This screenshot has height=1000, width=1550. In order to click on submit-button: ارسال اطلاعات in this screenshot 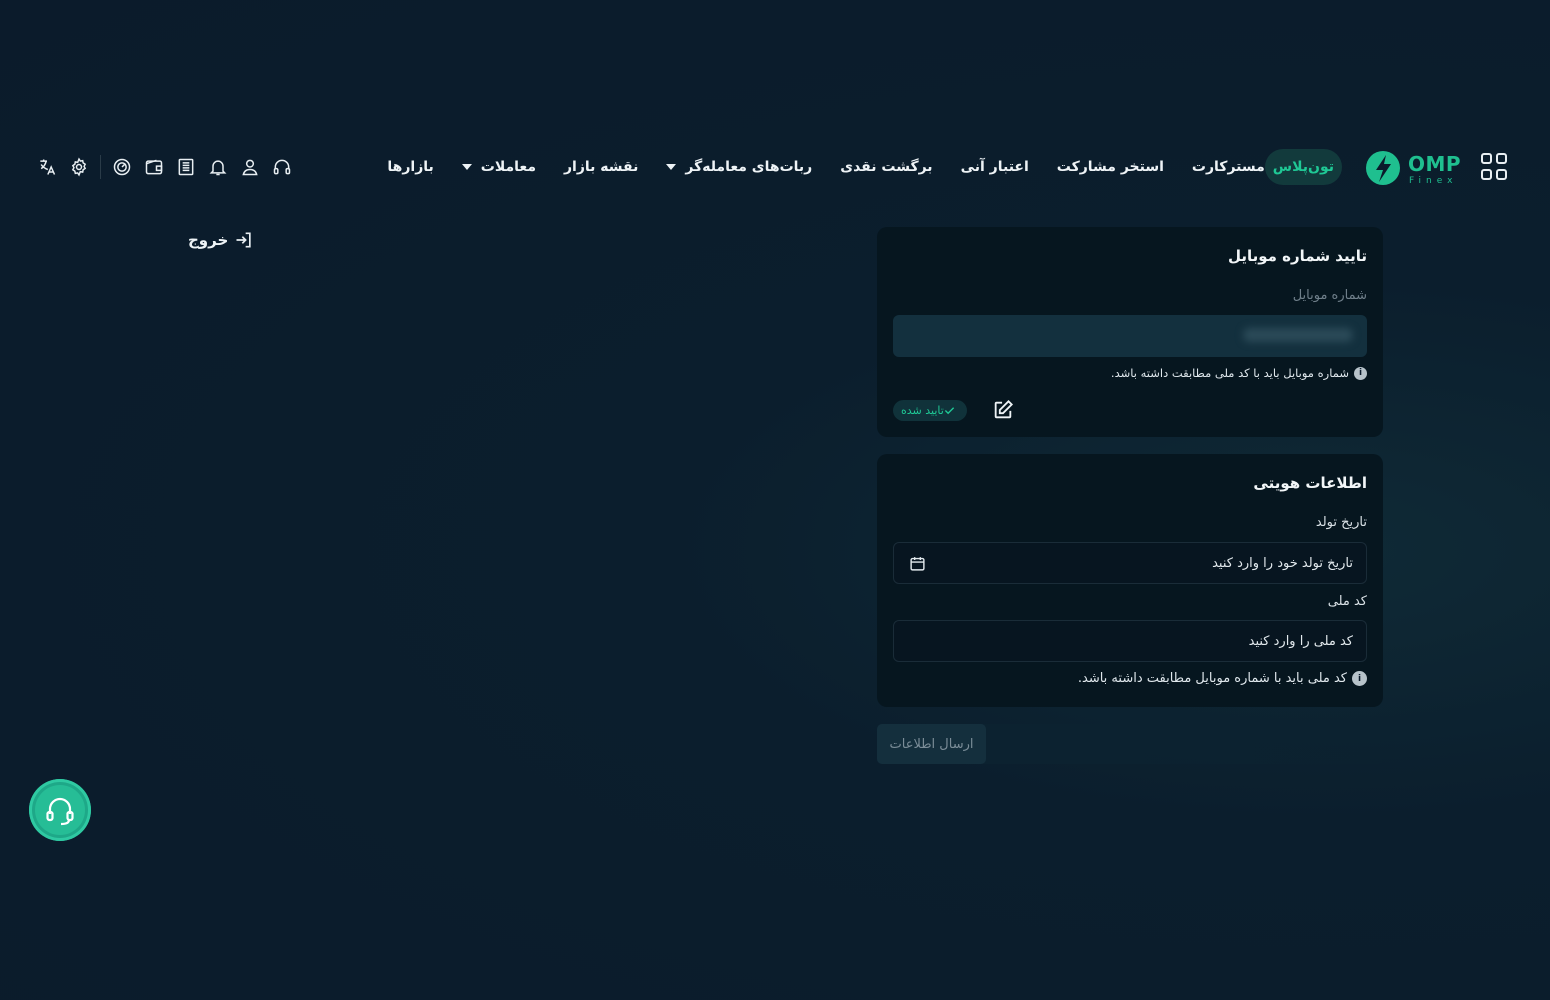, I will do `click(931, 744)`.